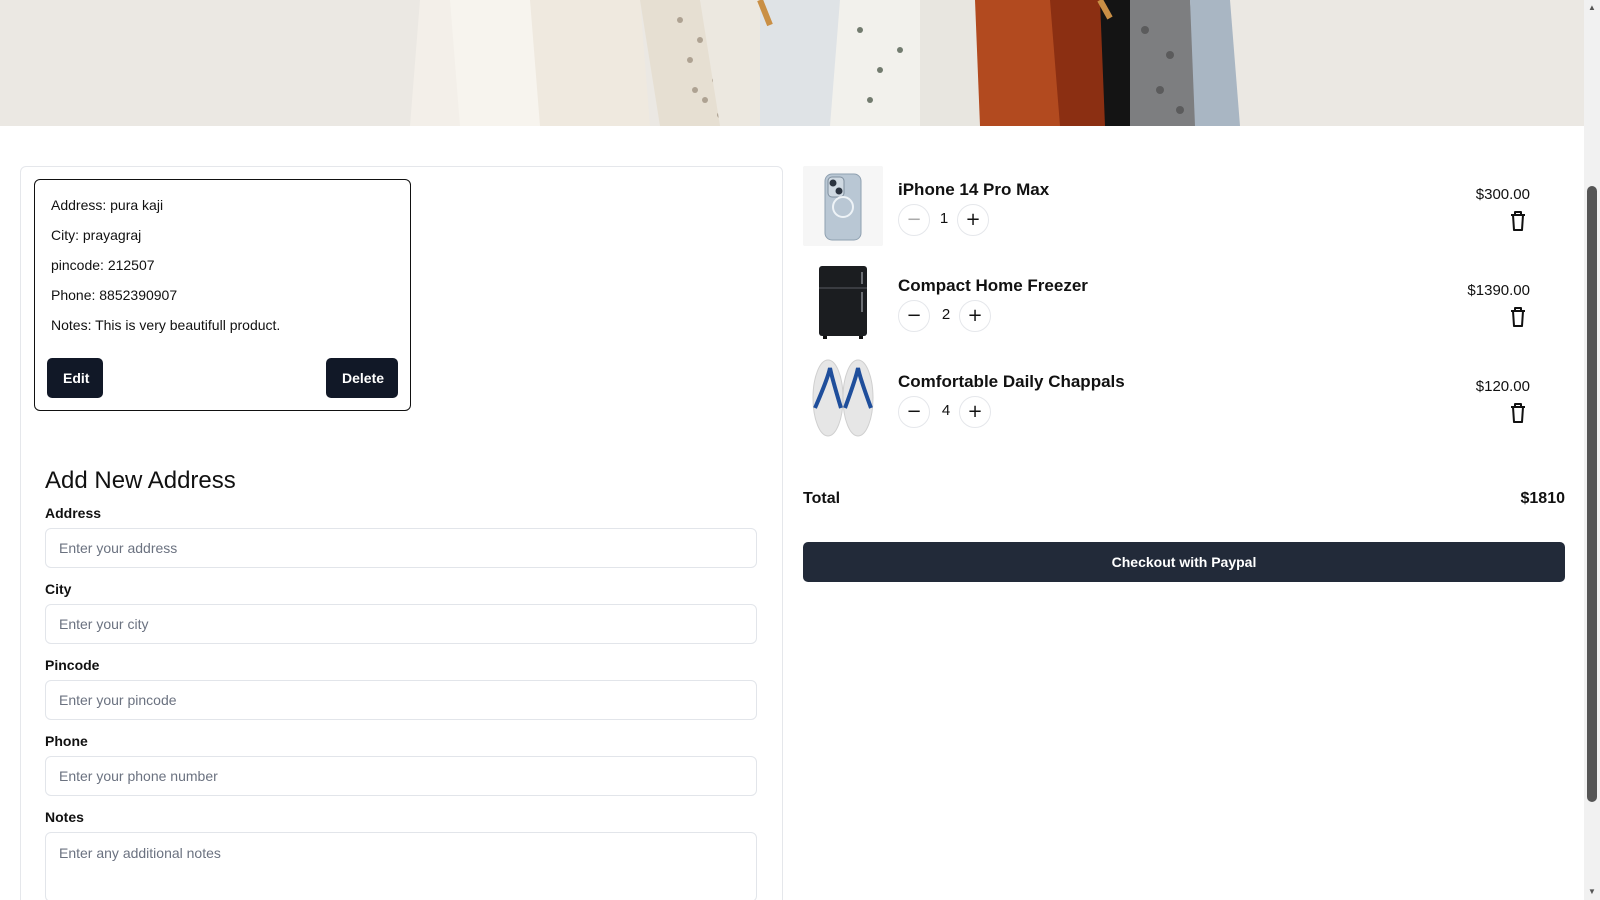 The image size is (1600, 900). I want to click on scroll-down-icon: ▼, so click(1592, 892).